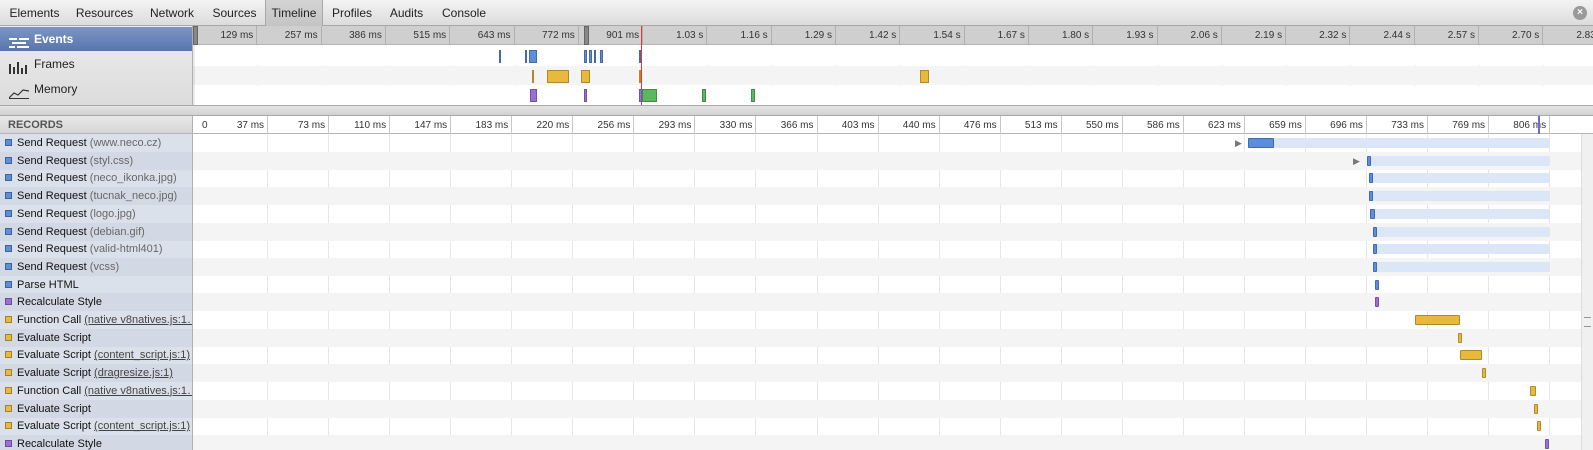 The image size is (1593, 450). What do you see at coordinates (1584, 35) in the screenshot?
I see `overview-tick-label: 2.83 s` at bounding box center [1584, 35].